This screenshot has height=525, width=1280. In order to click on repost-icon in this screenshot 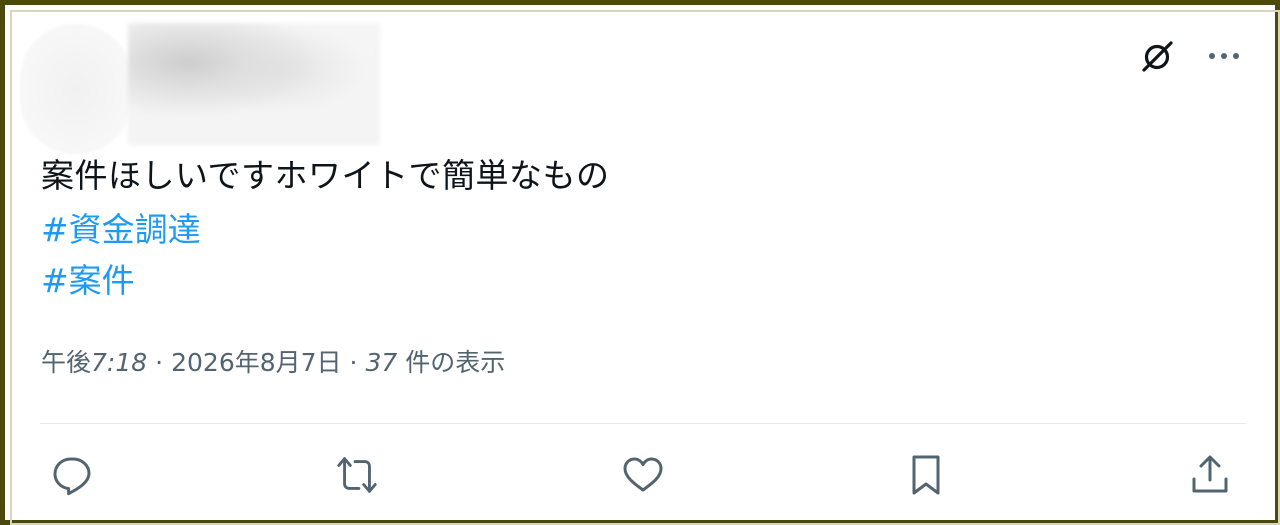, I will do `click(357, 475)`.